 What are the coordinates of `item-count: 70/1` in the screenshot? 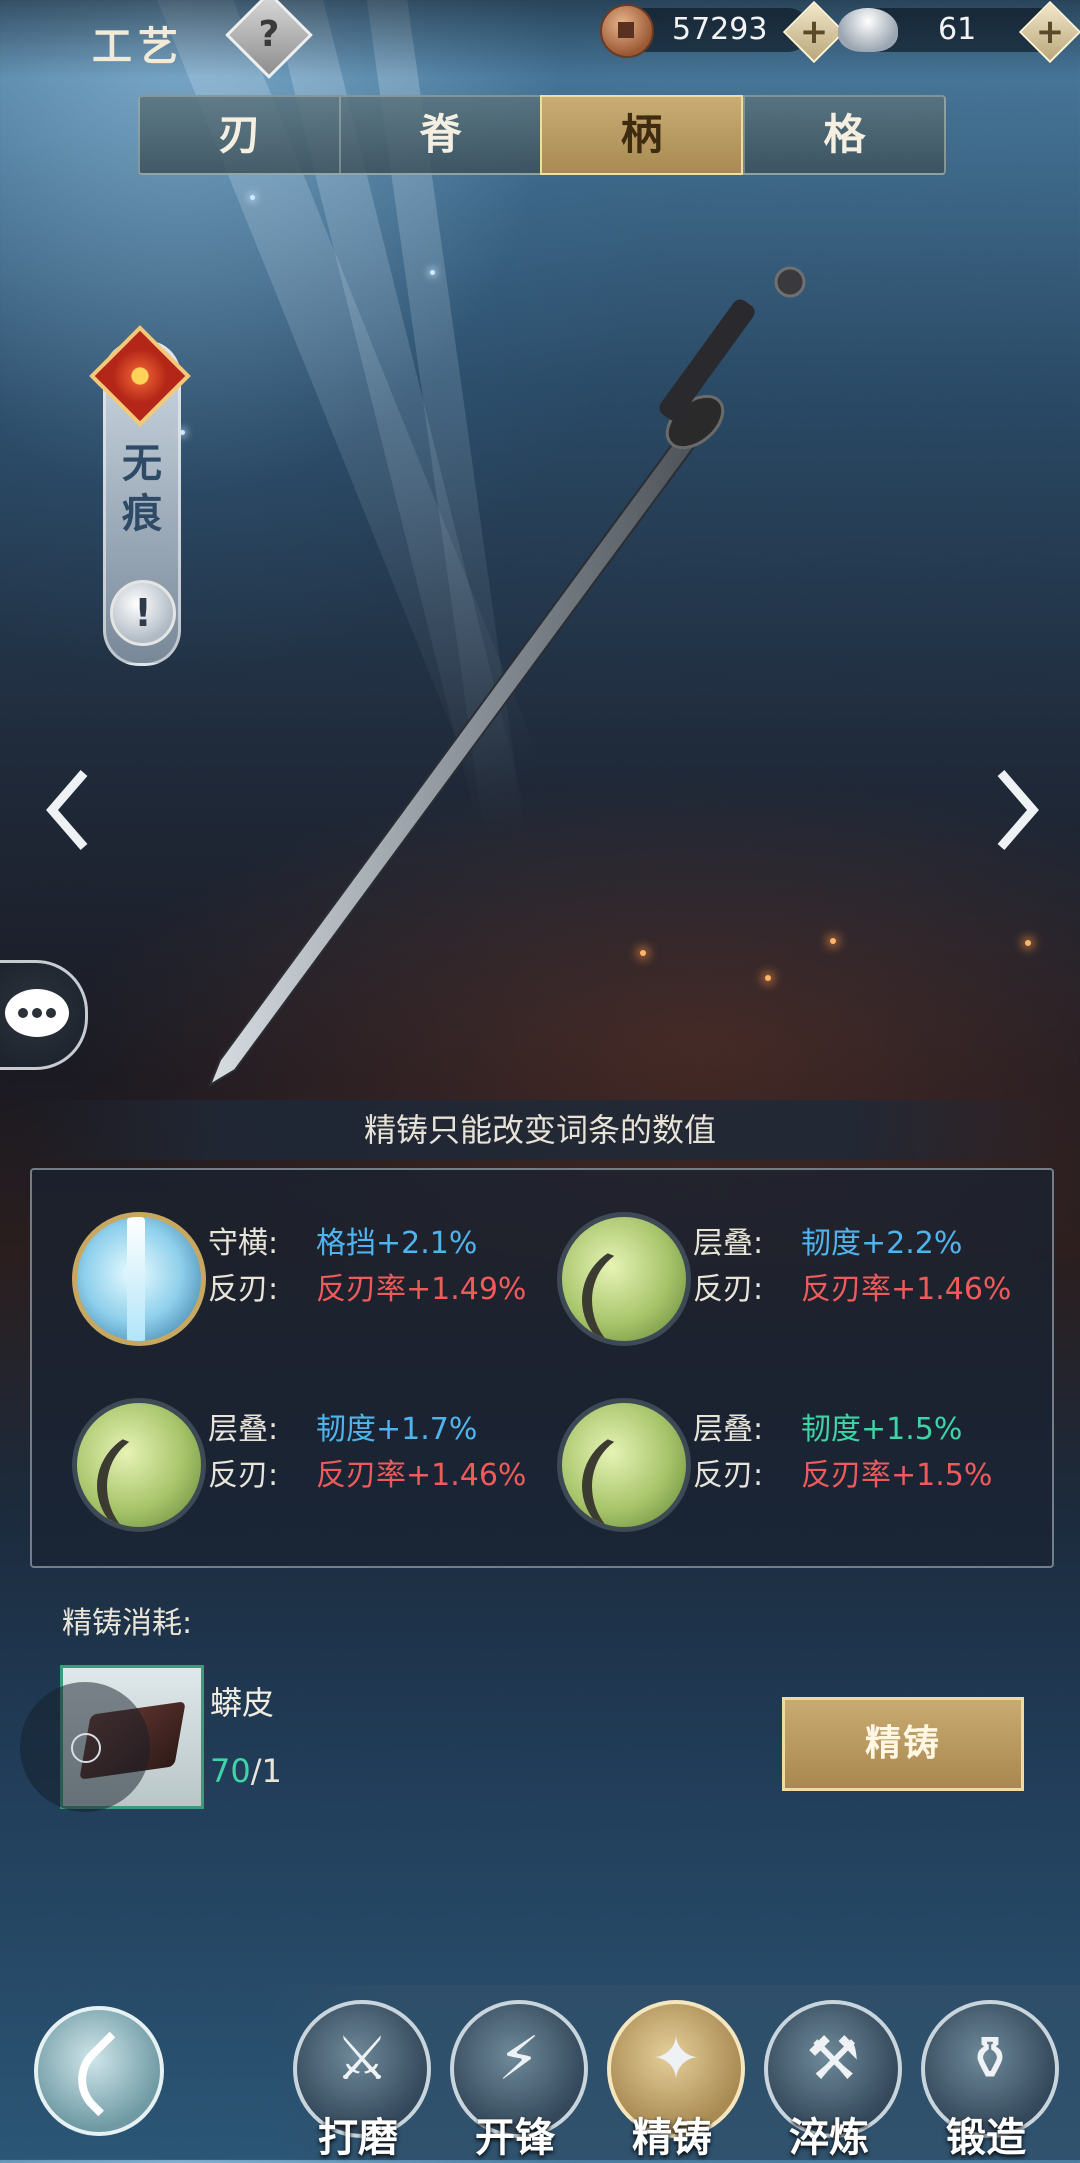 It's located at (246, 1771).